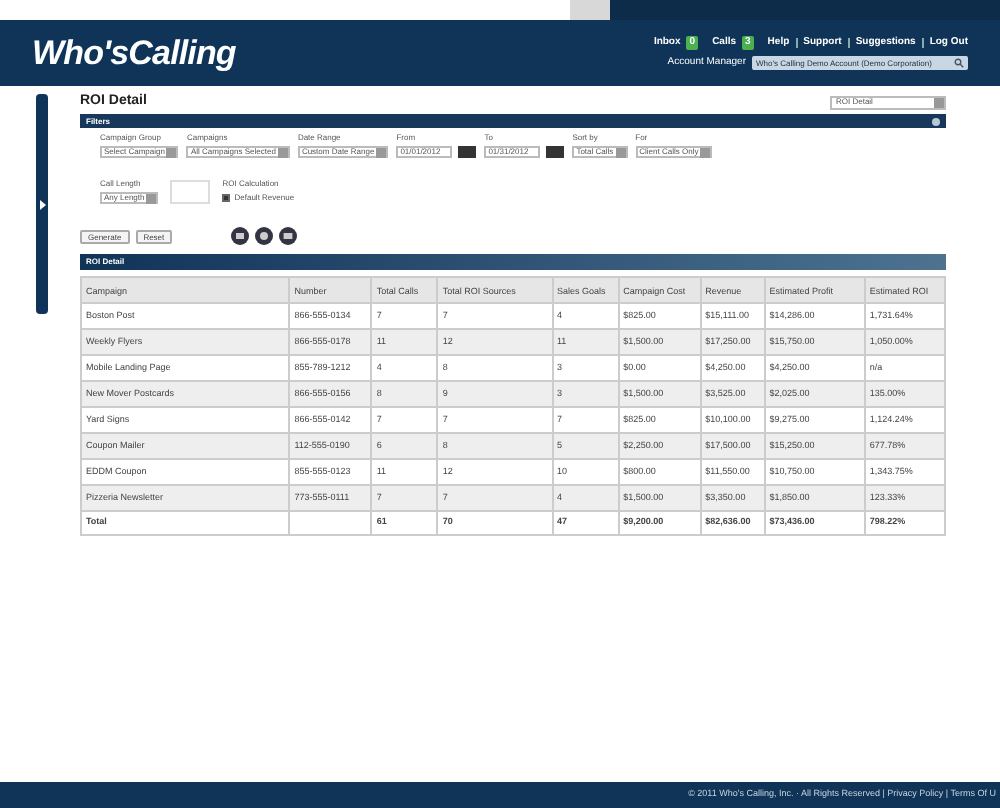  Describe the element at coordinates (190, 192) in the screenshot. I see `input-field` at that location.